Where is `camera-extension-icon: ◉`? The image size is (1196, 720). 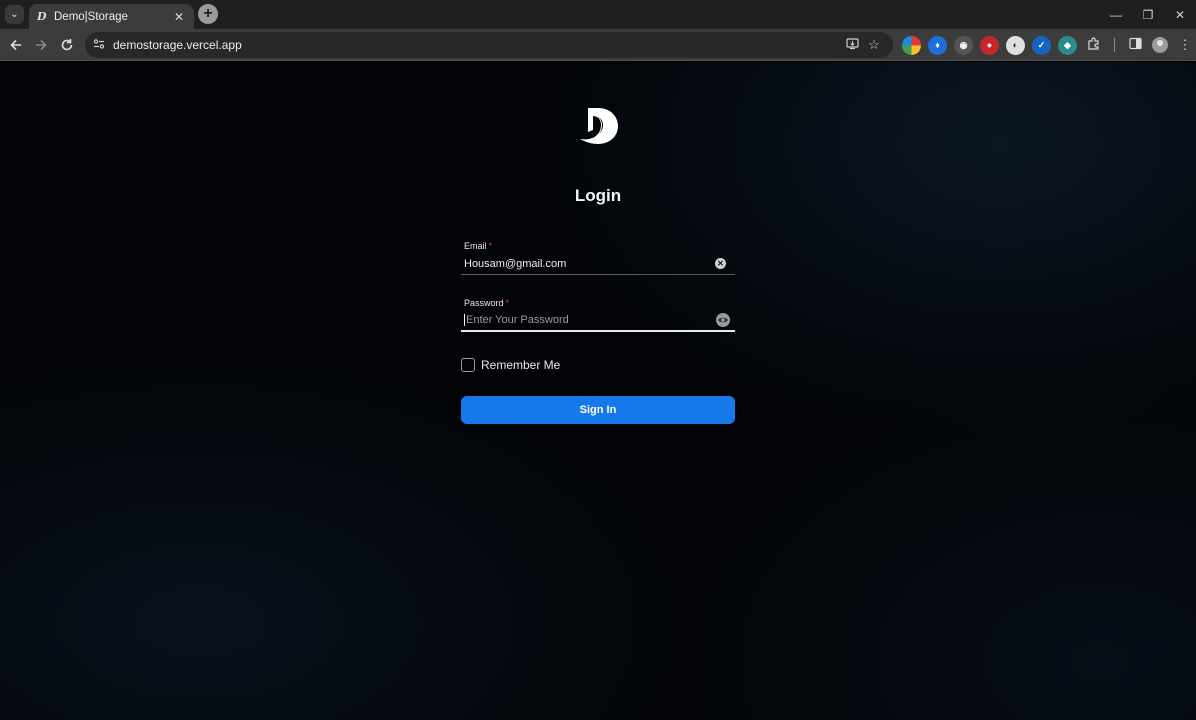
camera-extension-icon: ◉ is located at coordinates (963, 45).